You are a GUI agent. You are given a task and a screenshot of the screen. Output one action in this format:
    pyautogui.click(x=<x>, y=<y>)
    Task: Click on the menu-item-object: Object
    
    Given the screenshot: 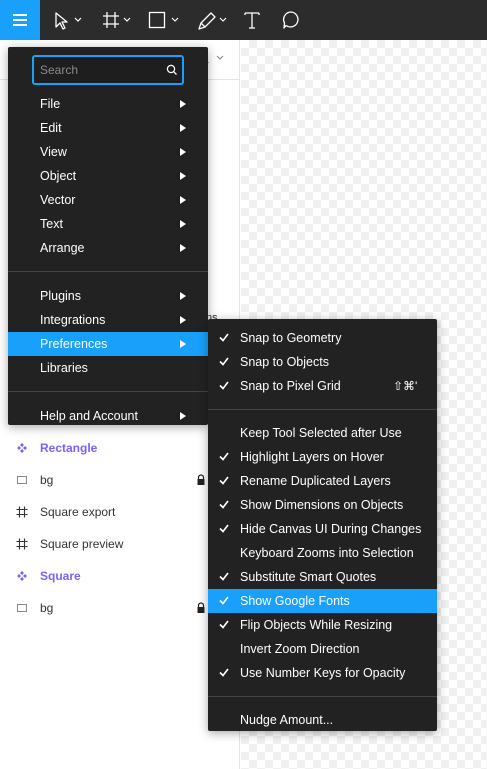 What is the action you would take?
    pyautogui.click(x=108, y=176)
    